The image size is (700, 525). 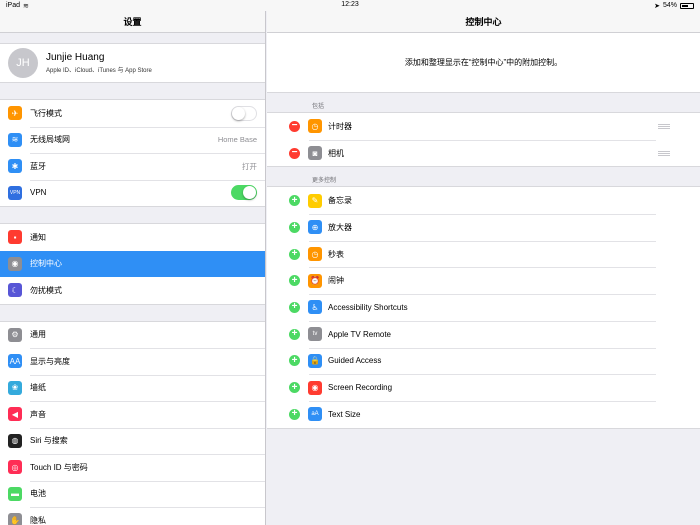 I want to click on status-time: 12:23, so click(x=350, y=4).